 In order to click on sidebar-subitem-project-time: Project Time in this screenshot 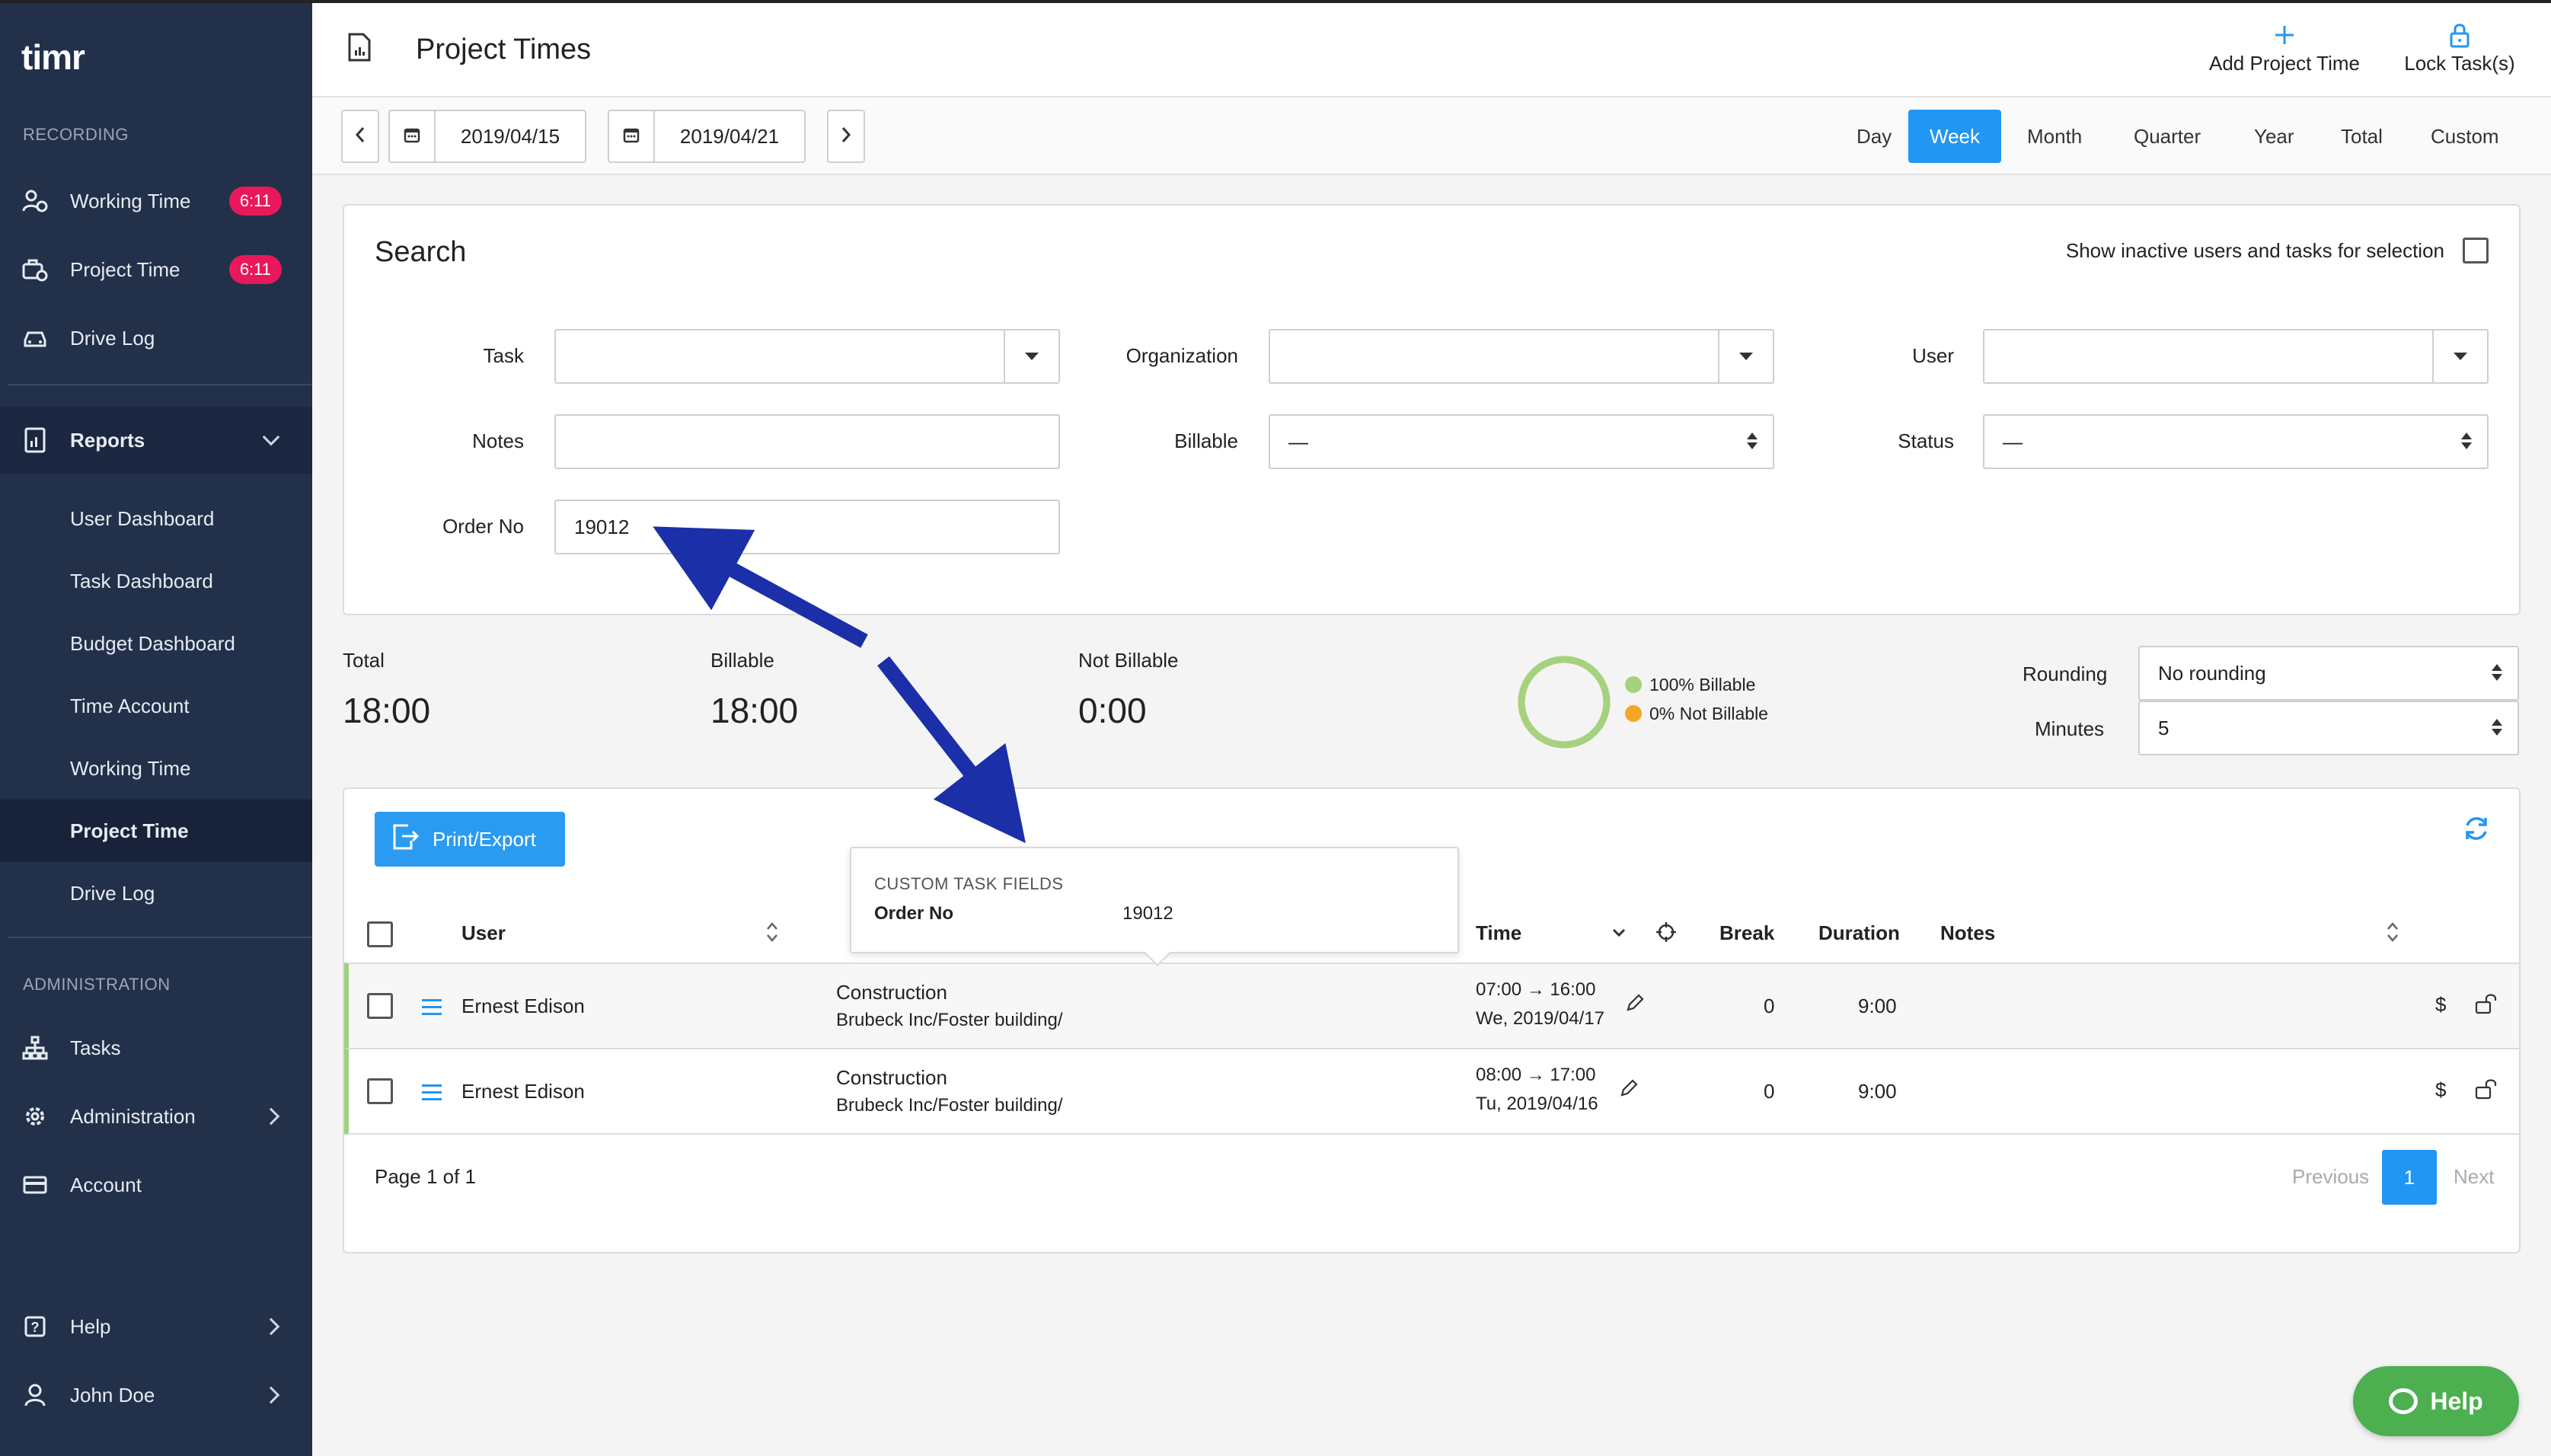, I will do `click(156, 831)`.